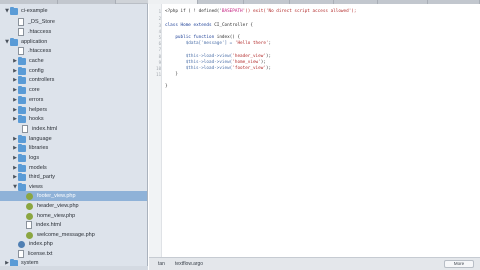 The image size is (480, 270). What do you see at coordinates (41, 22) in the screenshot?
I see `sidebar-item-label: _DS_Store` at bounding box center [41, 22].